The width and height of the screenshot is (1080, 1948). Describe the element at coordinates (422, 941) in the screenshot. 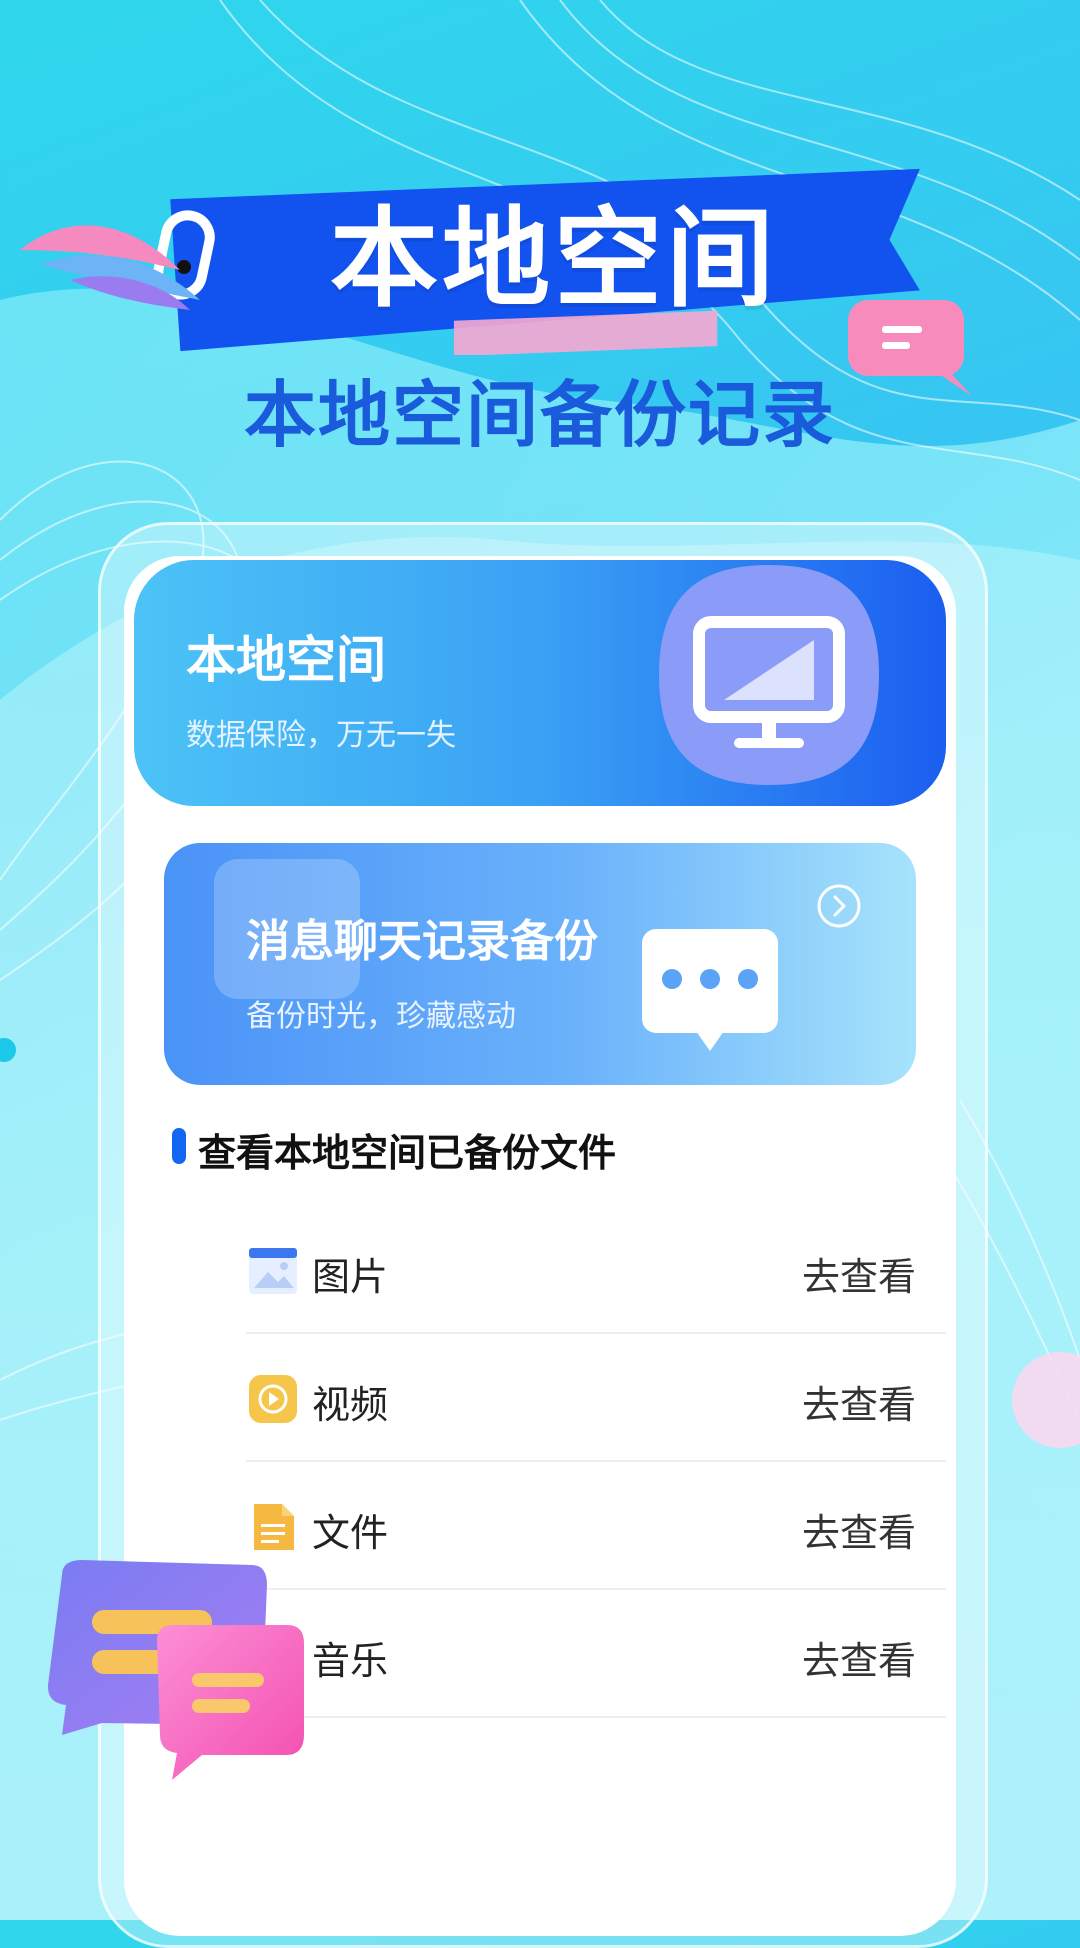

I see `chat-backup-title: 消息聊天记录备份` at that location.